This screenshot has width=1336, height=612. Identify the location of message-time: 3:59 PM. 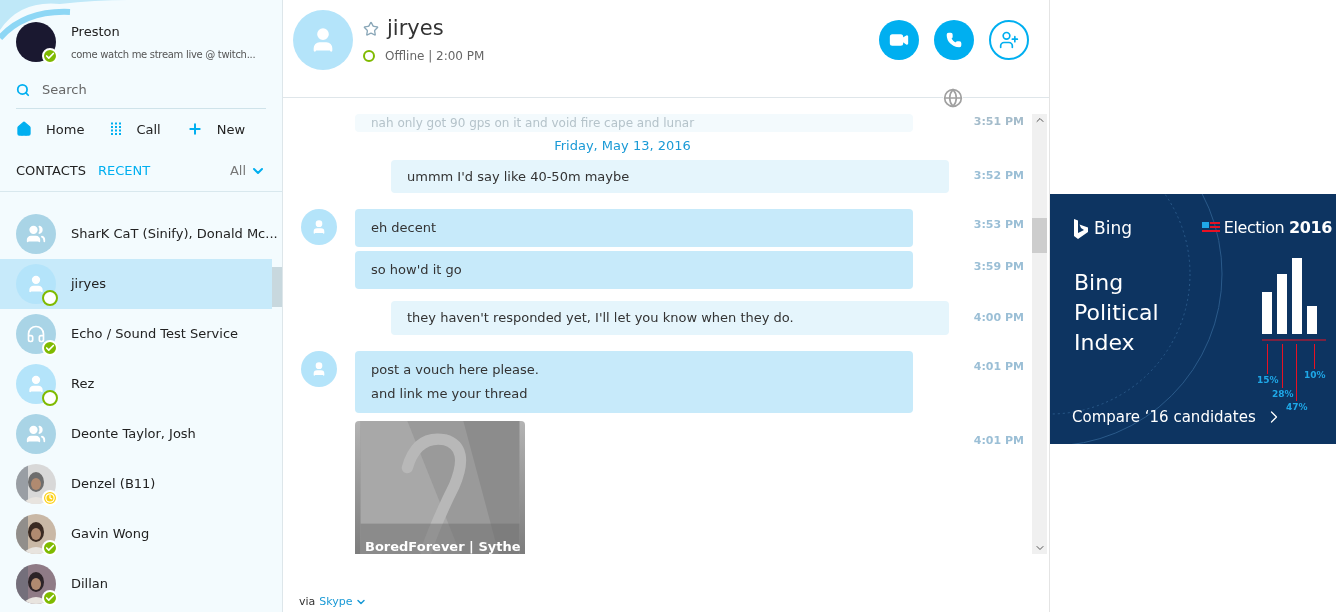
(998, 267).